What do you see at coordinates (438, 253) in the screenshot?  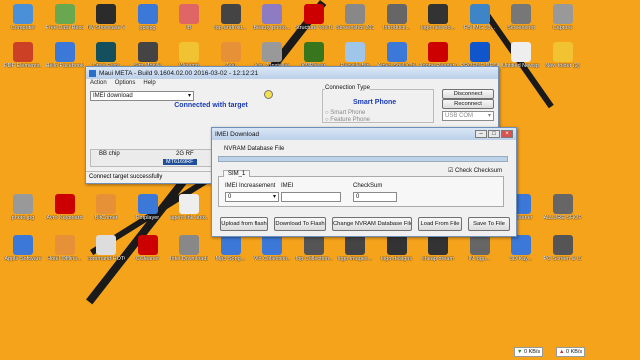 I see `desktop-icon: cheap dream` at bounding box center [438, 253].